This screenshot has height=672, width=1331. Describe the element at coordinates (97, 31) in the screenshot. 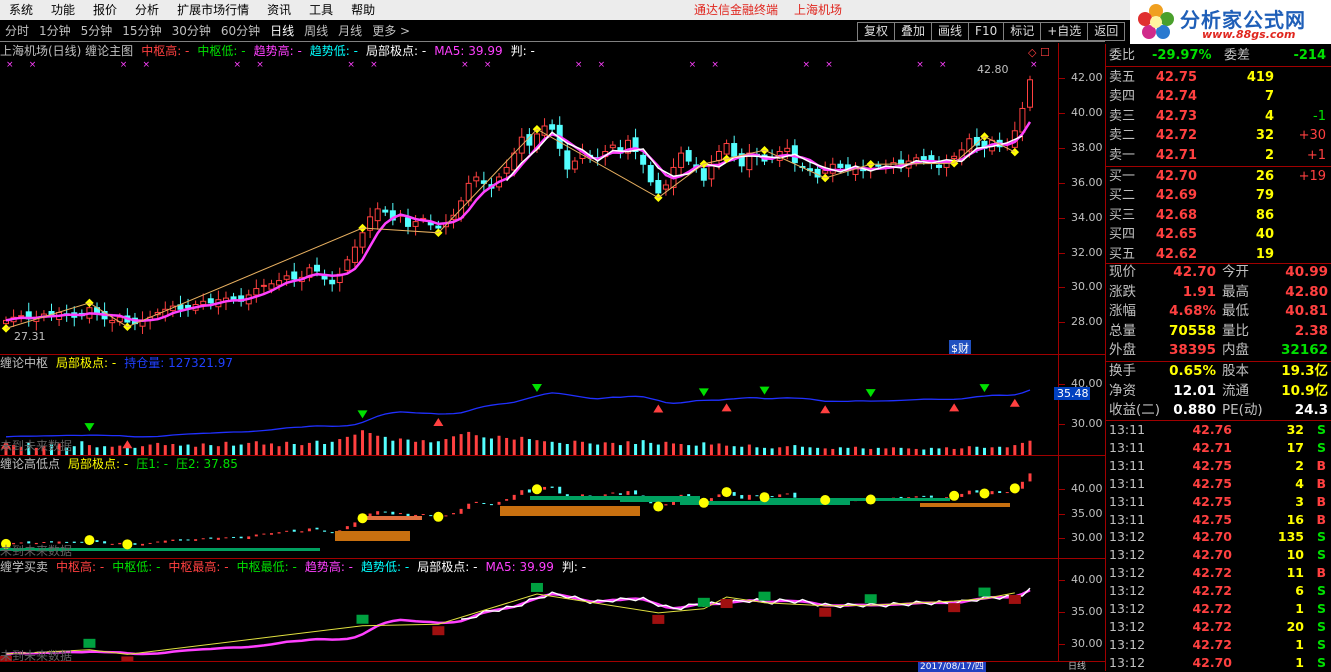

I see `period-tab-2: 5分钟` at that location.